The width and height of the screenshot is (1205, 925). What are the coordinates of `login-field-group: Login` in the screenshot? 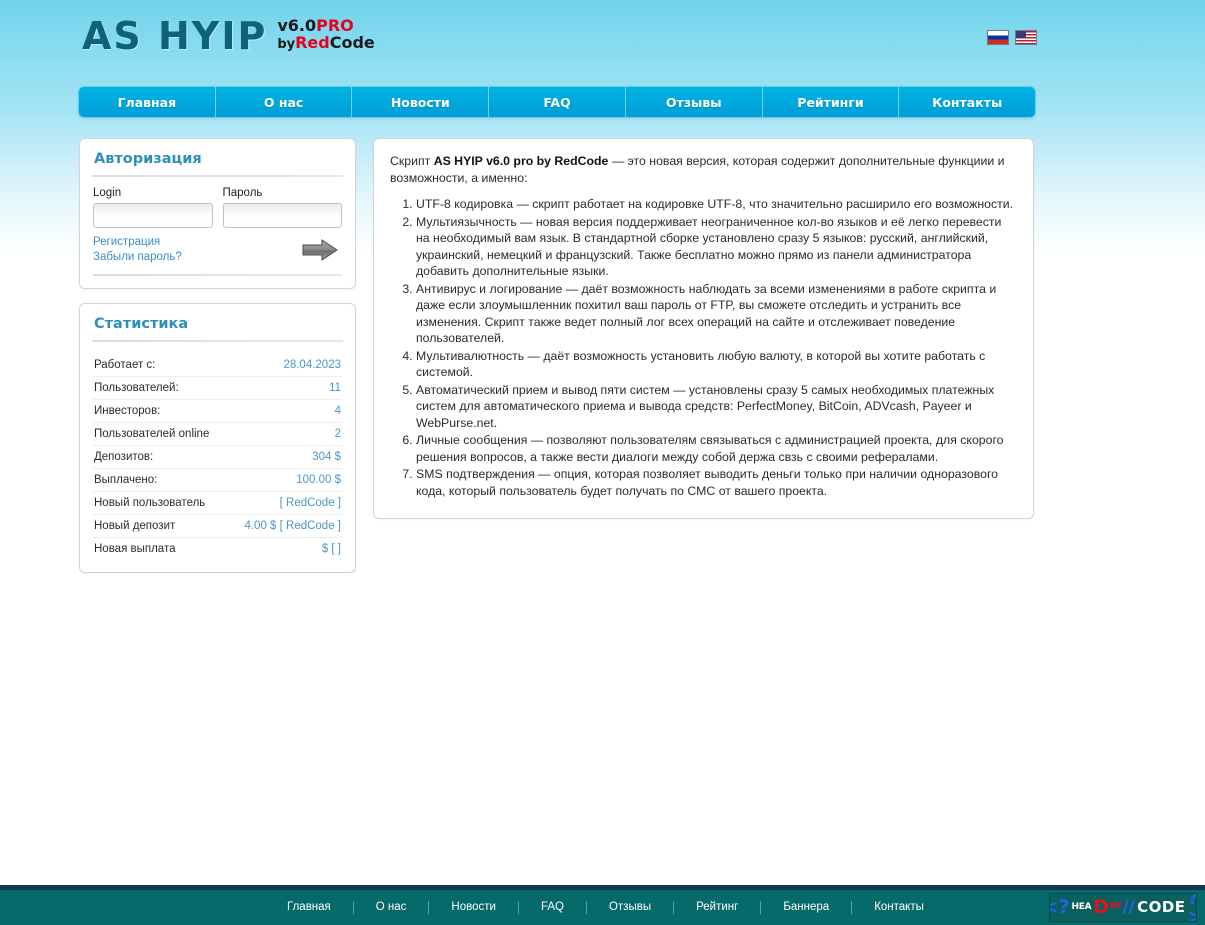 It's located at (153, 207).